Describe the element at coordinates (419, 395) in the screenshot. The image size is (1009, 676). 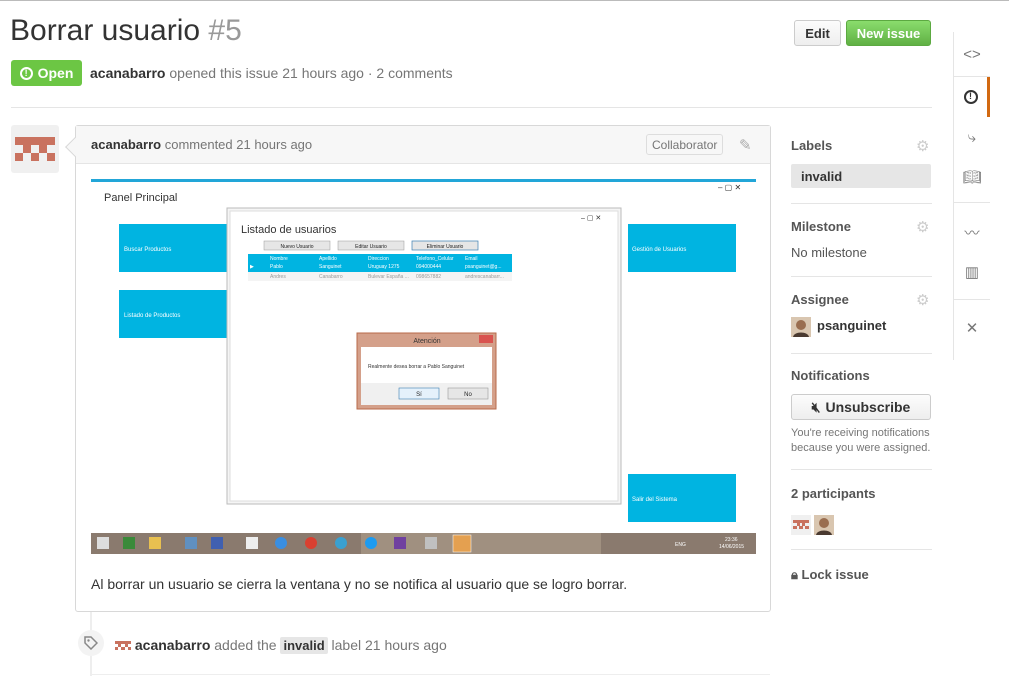
I see `svg-text: Sí` at that location.